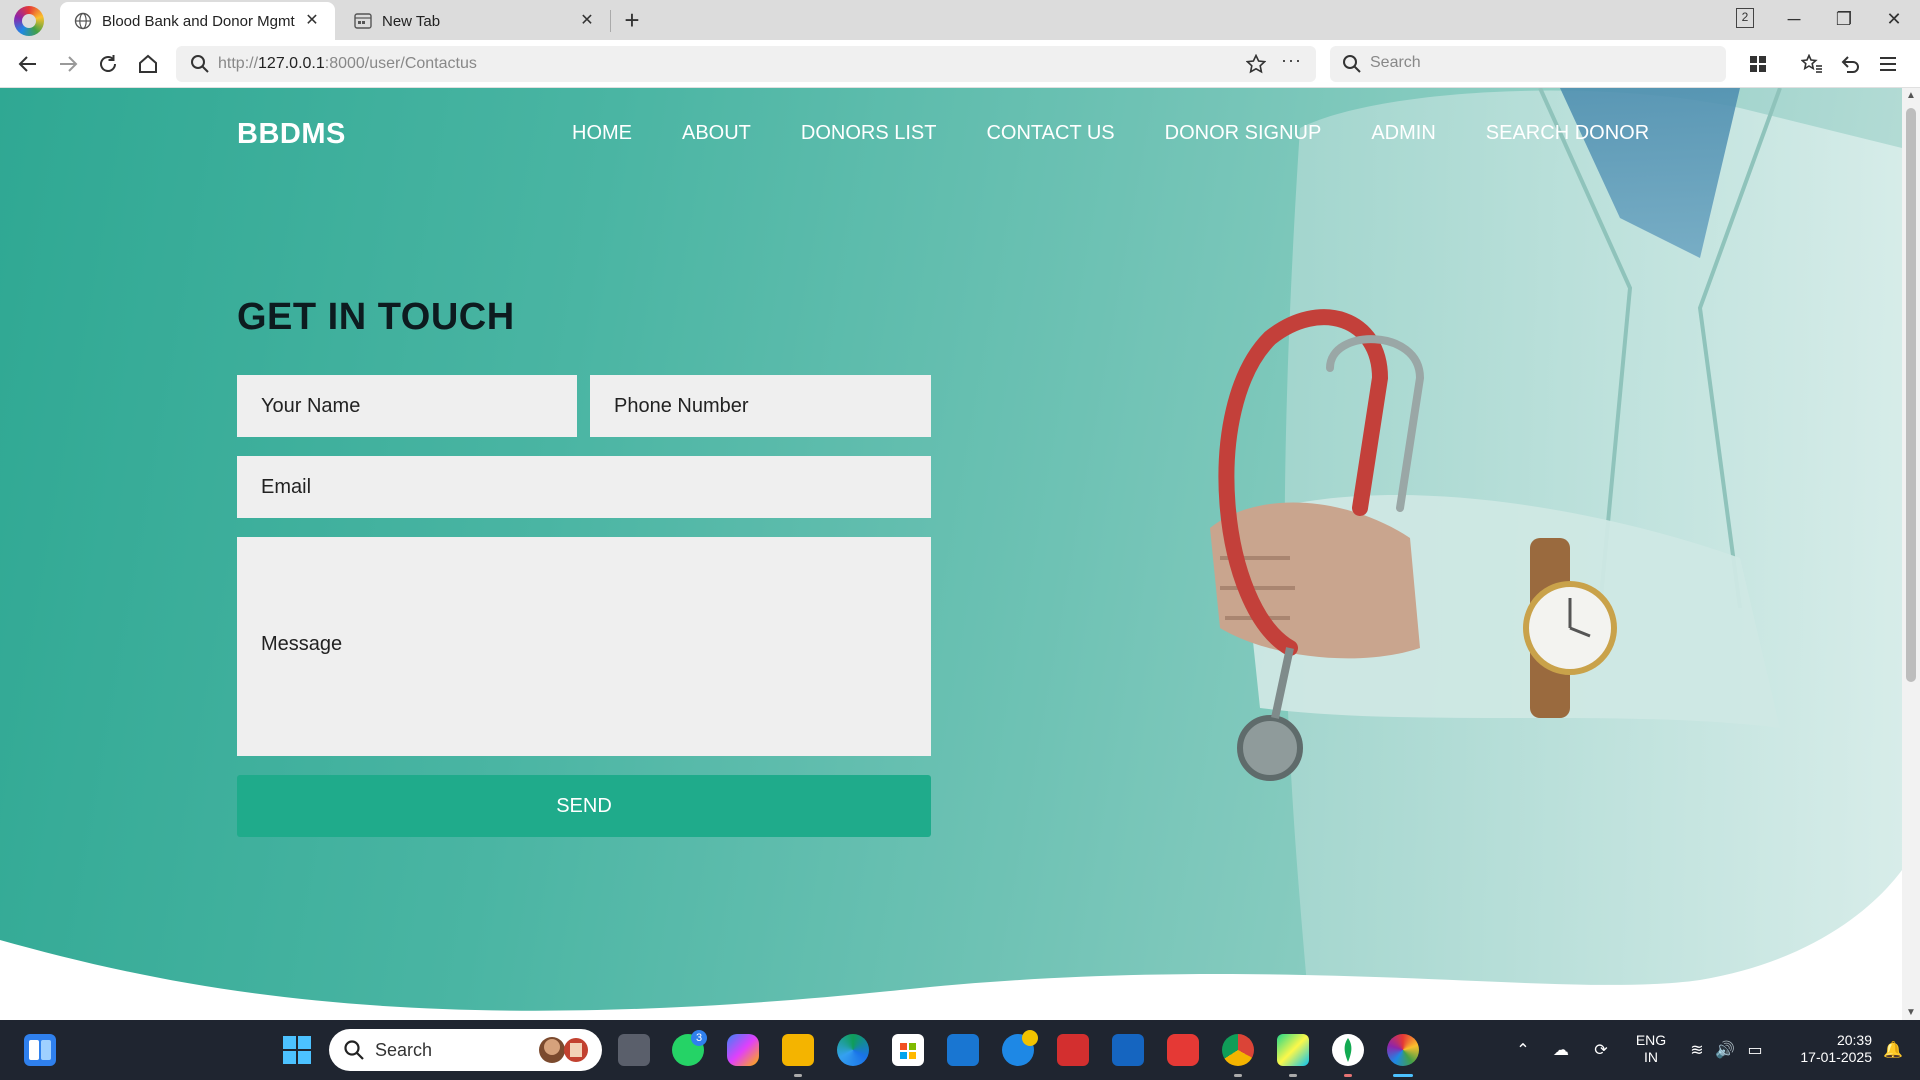 Image resolution: width=1920 pixels, height=1080 pixels. What do you see at coordinates (699, 1038) in the screenshot?
I see `whatsapp-notification-badge: 3` at bounding box center [699, 1038].